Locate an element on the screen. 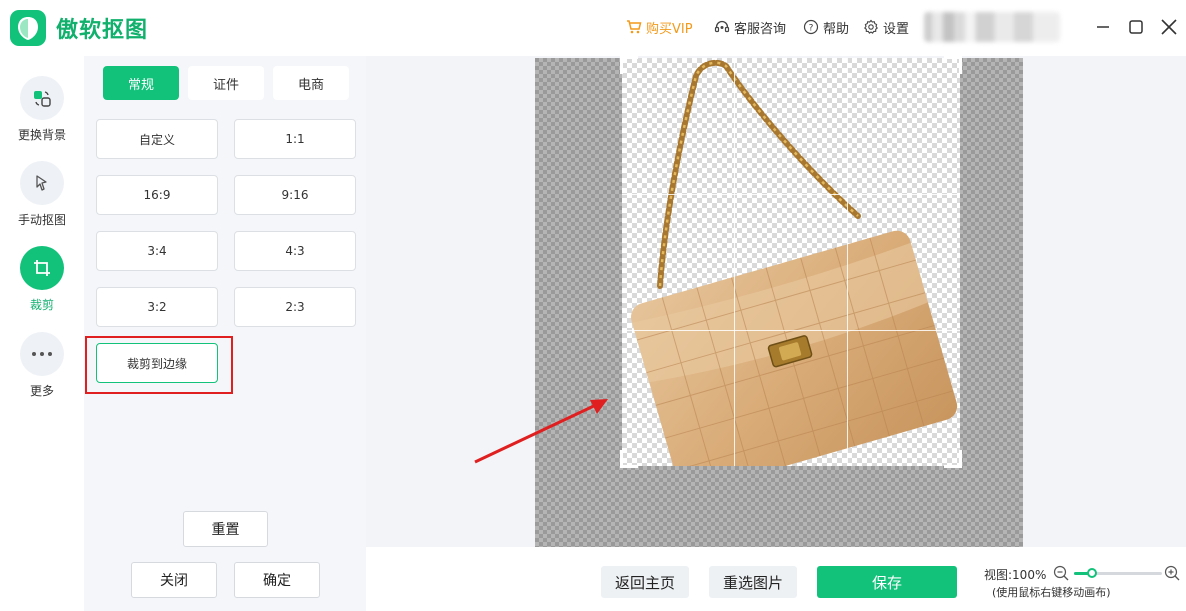 Image resolution: width=1186 pixels, height=611 pixels. close-window-button is located at coordinates (1169, 27).